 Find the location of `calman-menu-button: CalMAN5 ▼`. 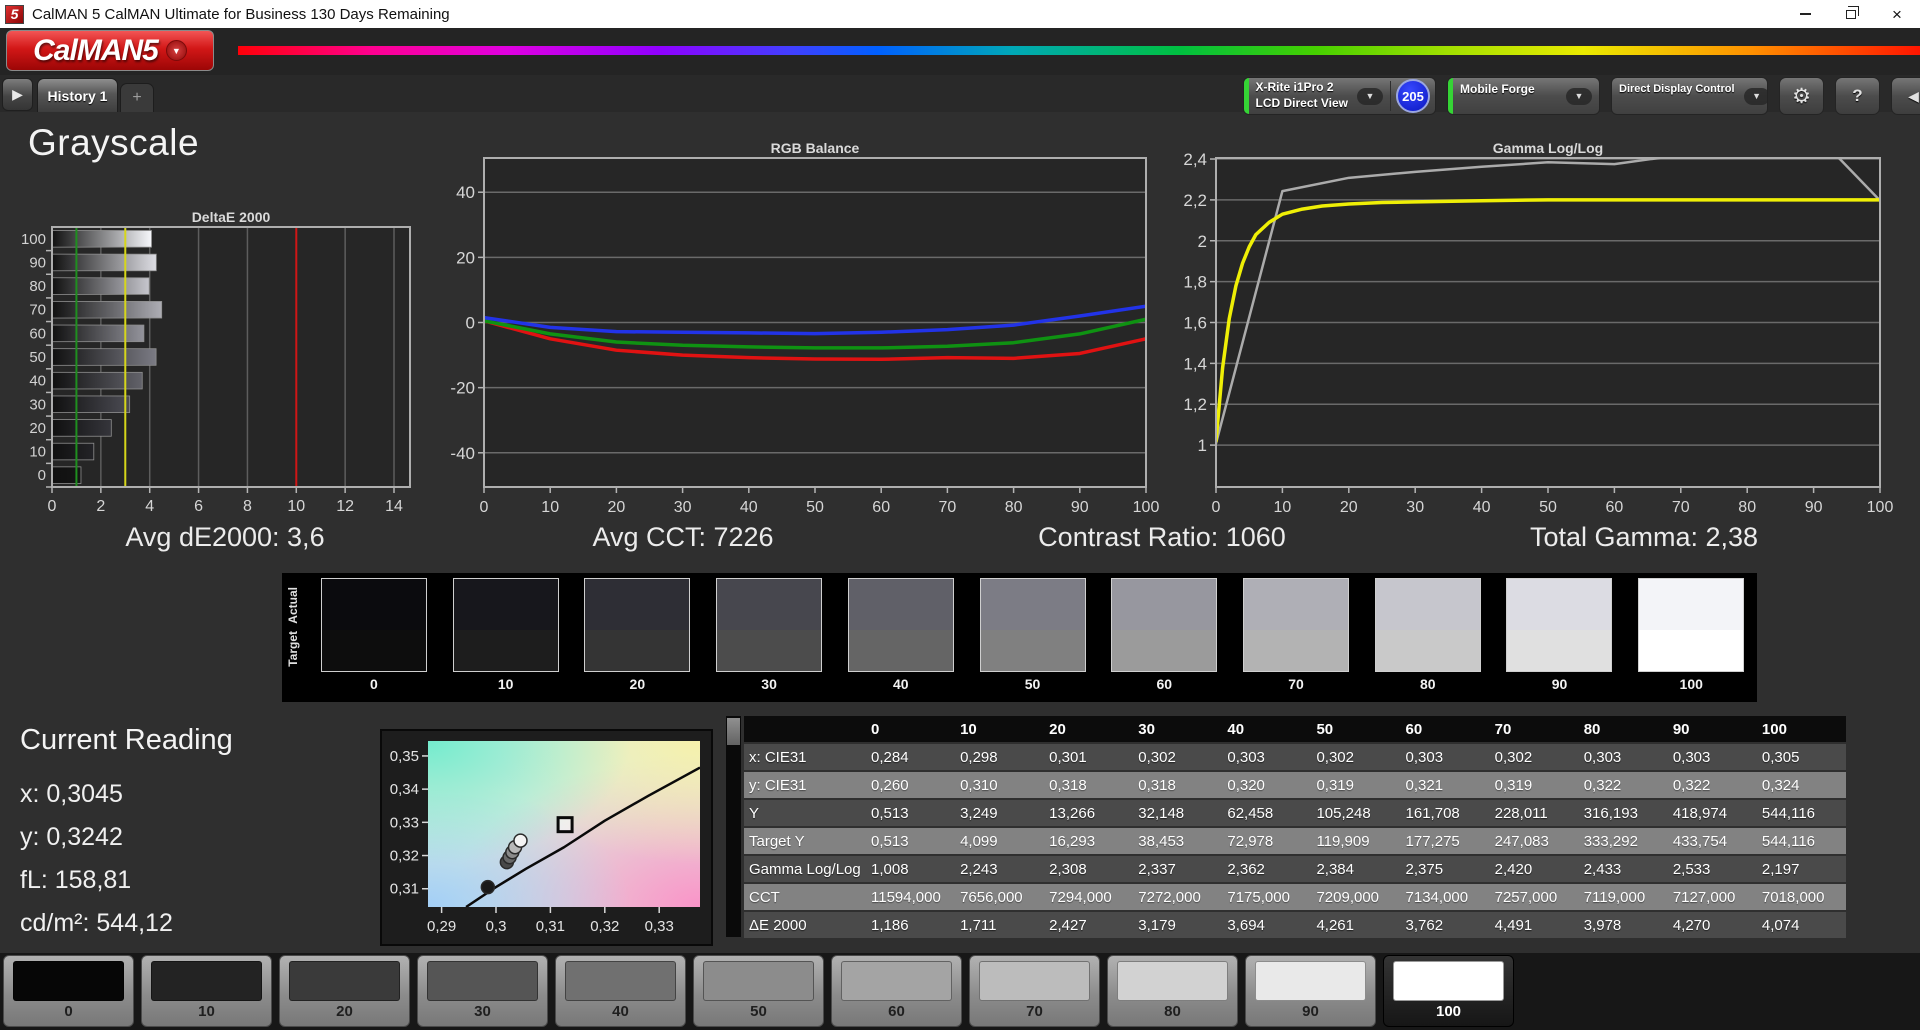

calman-menu-button: CalMAN5 ▼ is located at coordinates (110, 50).